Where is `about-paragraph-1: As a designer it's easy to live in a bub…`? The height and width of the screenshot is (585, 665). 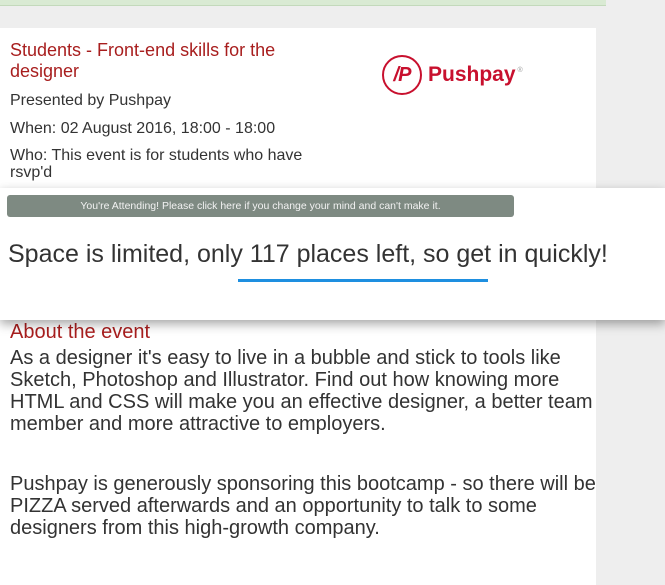
about-paragraph-1: As a designer it's easy to live in a bub… is located at coordinates (301, 391).